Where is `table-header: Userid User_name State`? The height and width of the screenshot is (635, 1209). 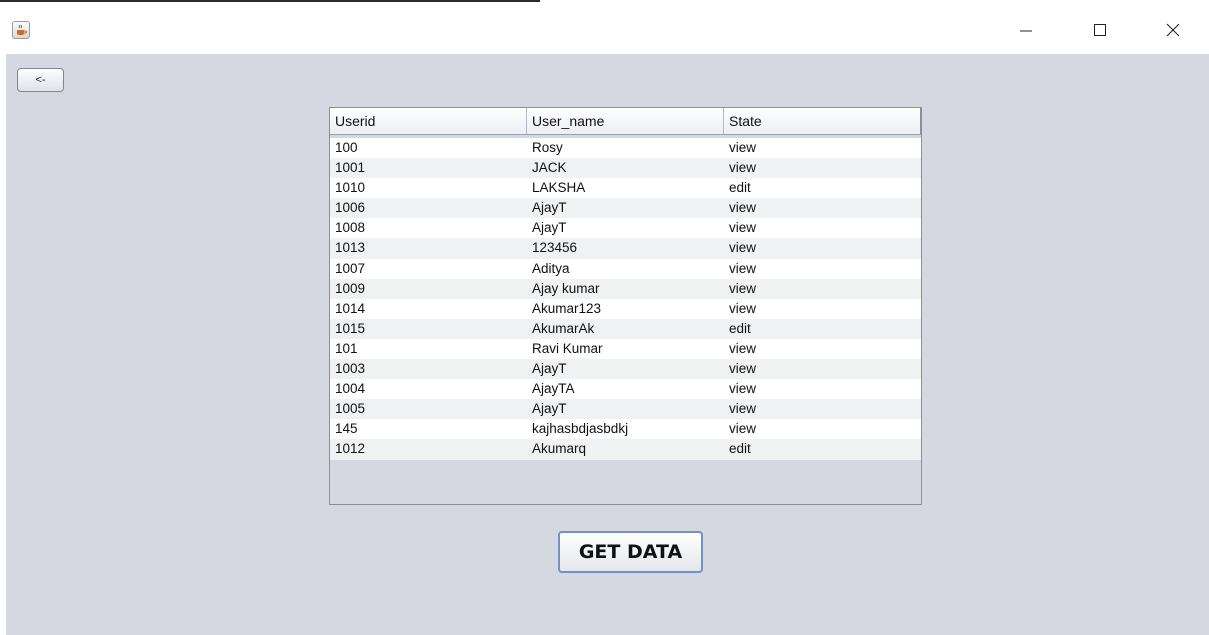
table-header: Userid User_name State is located at coordinates (625, 121).